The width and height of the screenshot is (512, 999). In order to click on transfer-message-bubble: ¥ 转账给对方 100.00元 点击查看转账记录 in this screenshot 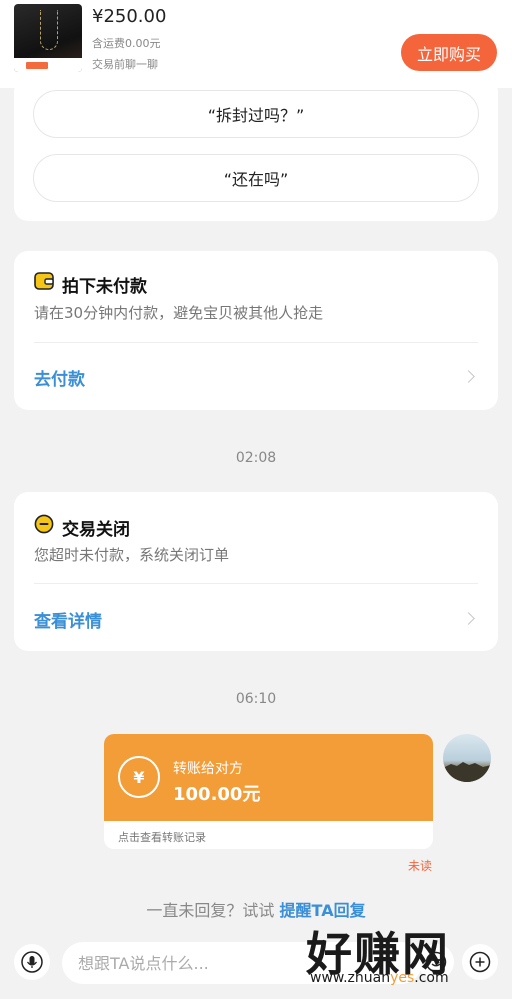, I will do `click(268, 791)`.